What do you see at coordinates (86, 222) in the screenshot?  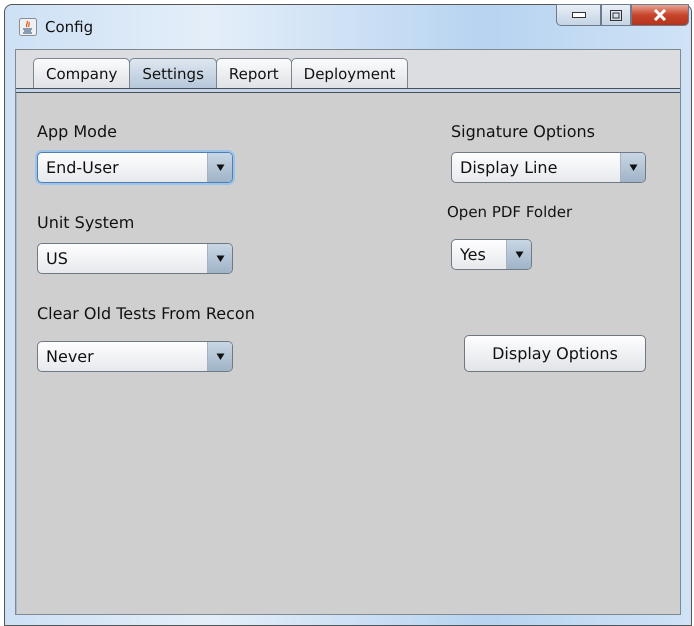 I see `field-label: Unit System` at bounding box center [86, 222].